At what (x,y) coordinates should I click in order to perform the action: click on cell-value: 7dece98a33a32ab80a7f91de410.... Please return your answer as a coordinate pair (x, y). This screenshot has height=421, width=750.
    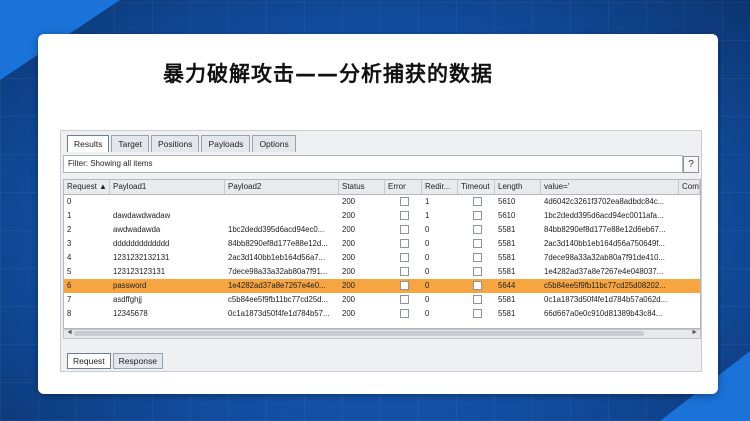
    Looking at the image, I should click on (604, 257).